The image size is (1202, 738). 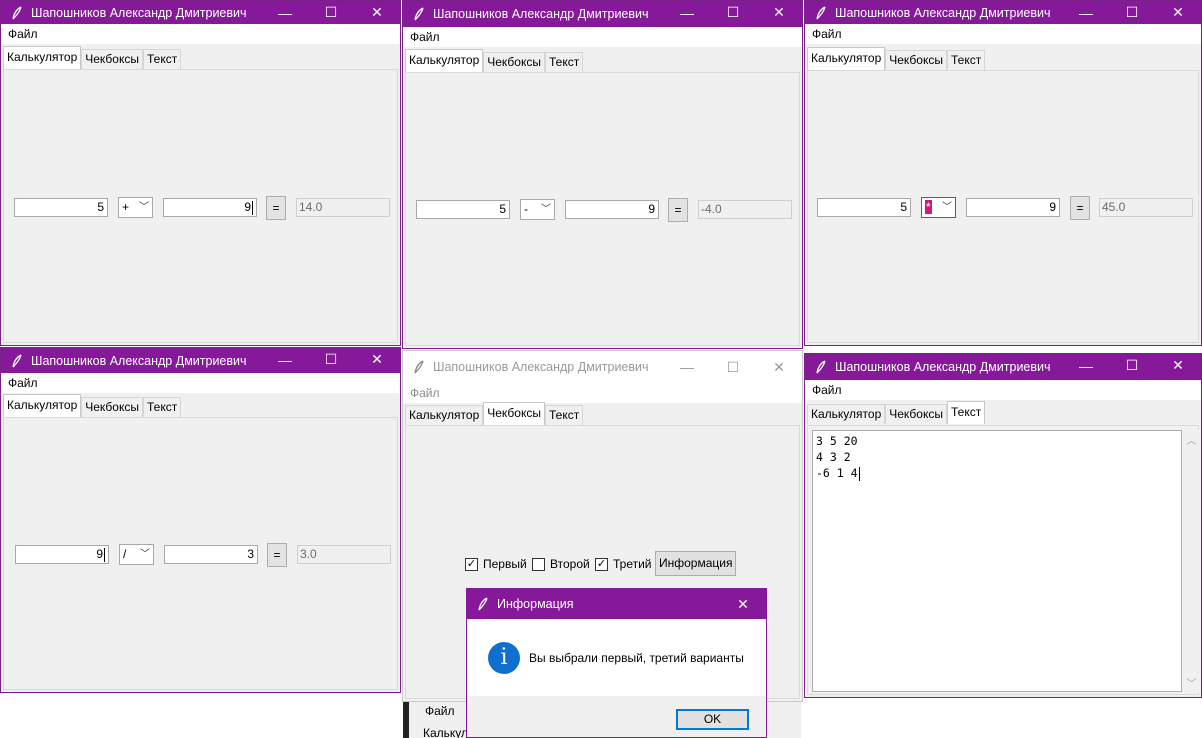 I want to click on dialog-title: Информация, so click(x=535, y=604).